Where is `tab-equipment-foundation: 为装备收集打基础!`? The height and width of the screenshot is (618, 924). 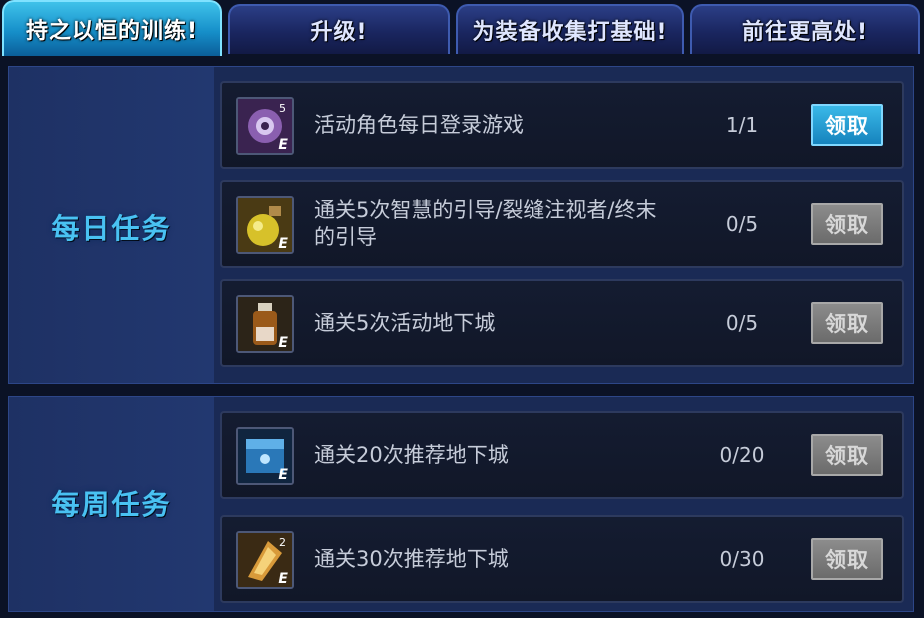
tab-equipment-foundation: 为装备收集打基础! is located at coordinates (570, 29).